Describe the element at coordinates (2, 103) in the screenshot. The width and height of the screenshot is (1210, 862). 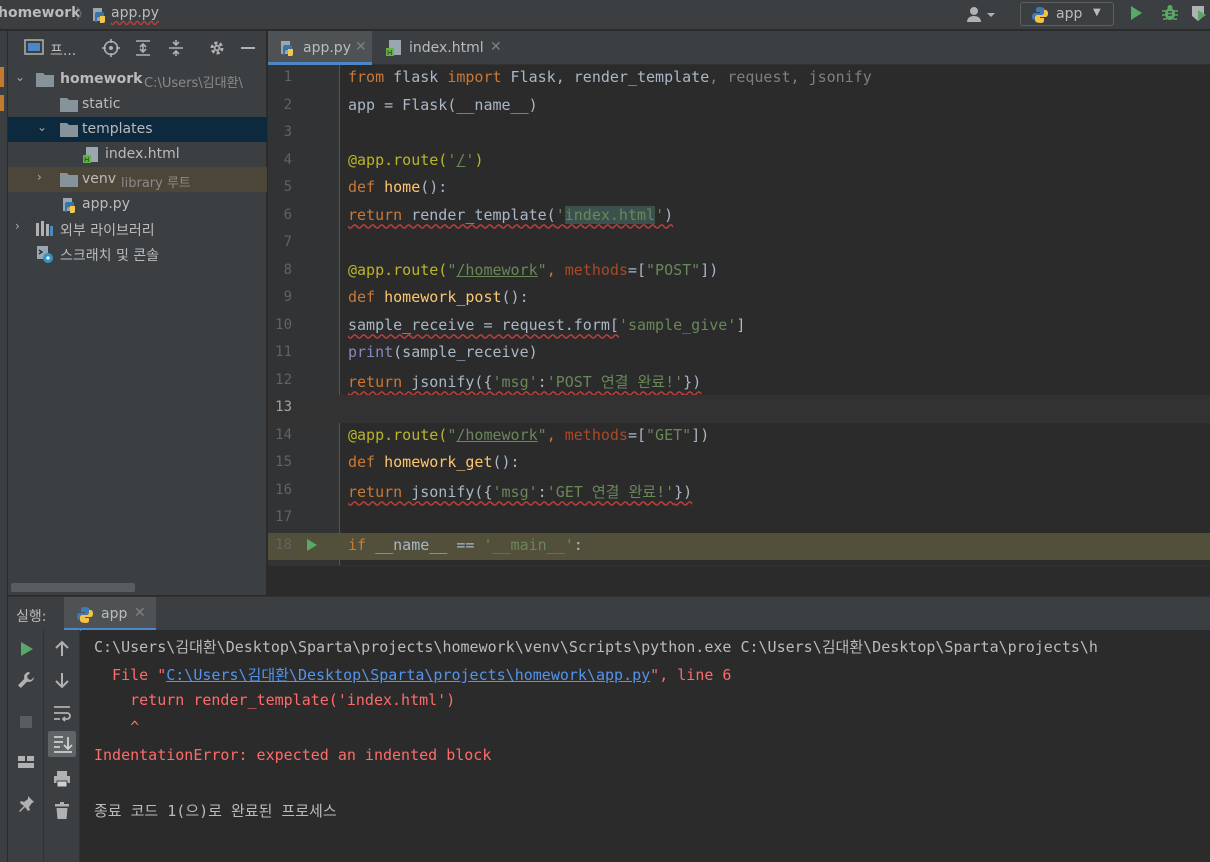
I see `structure-tool-marker` at that location.